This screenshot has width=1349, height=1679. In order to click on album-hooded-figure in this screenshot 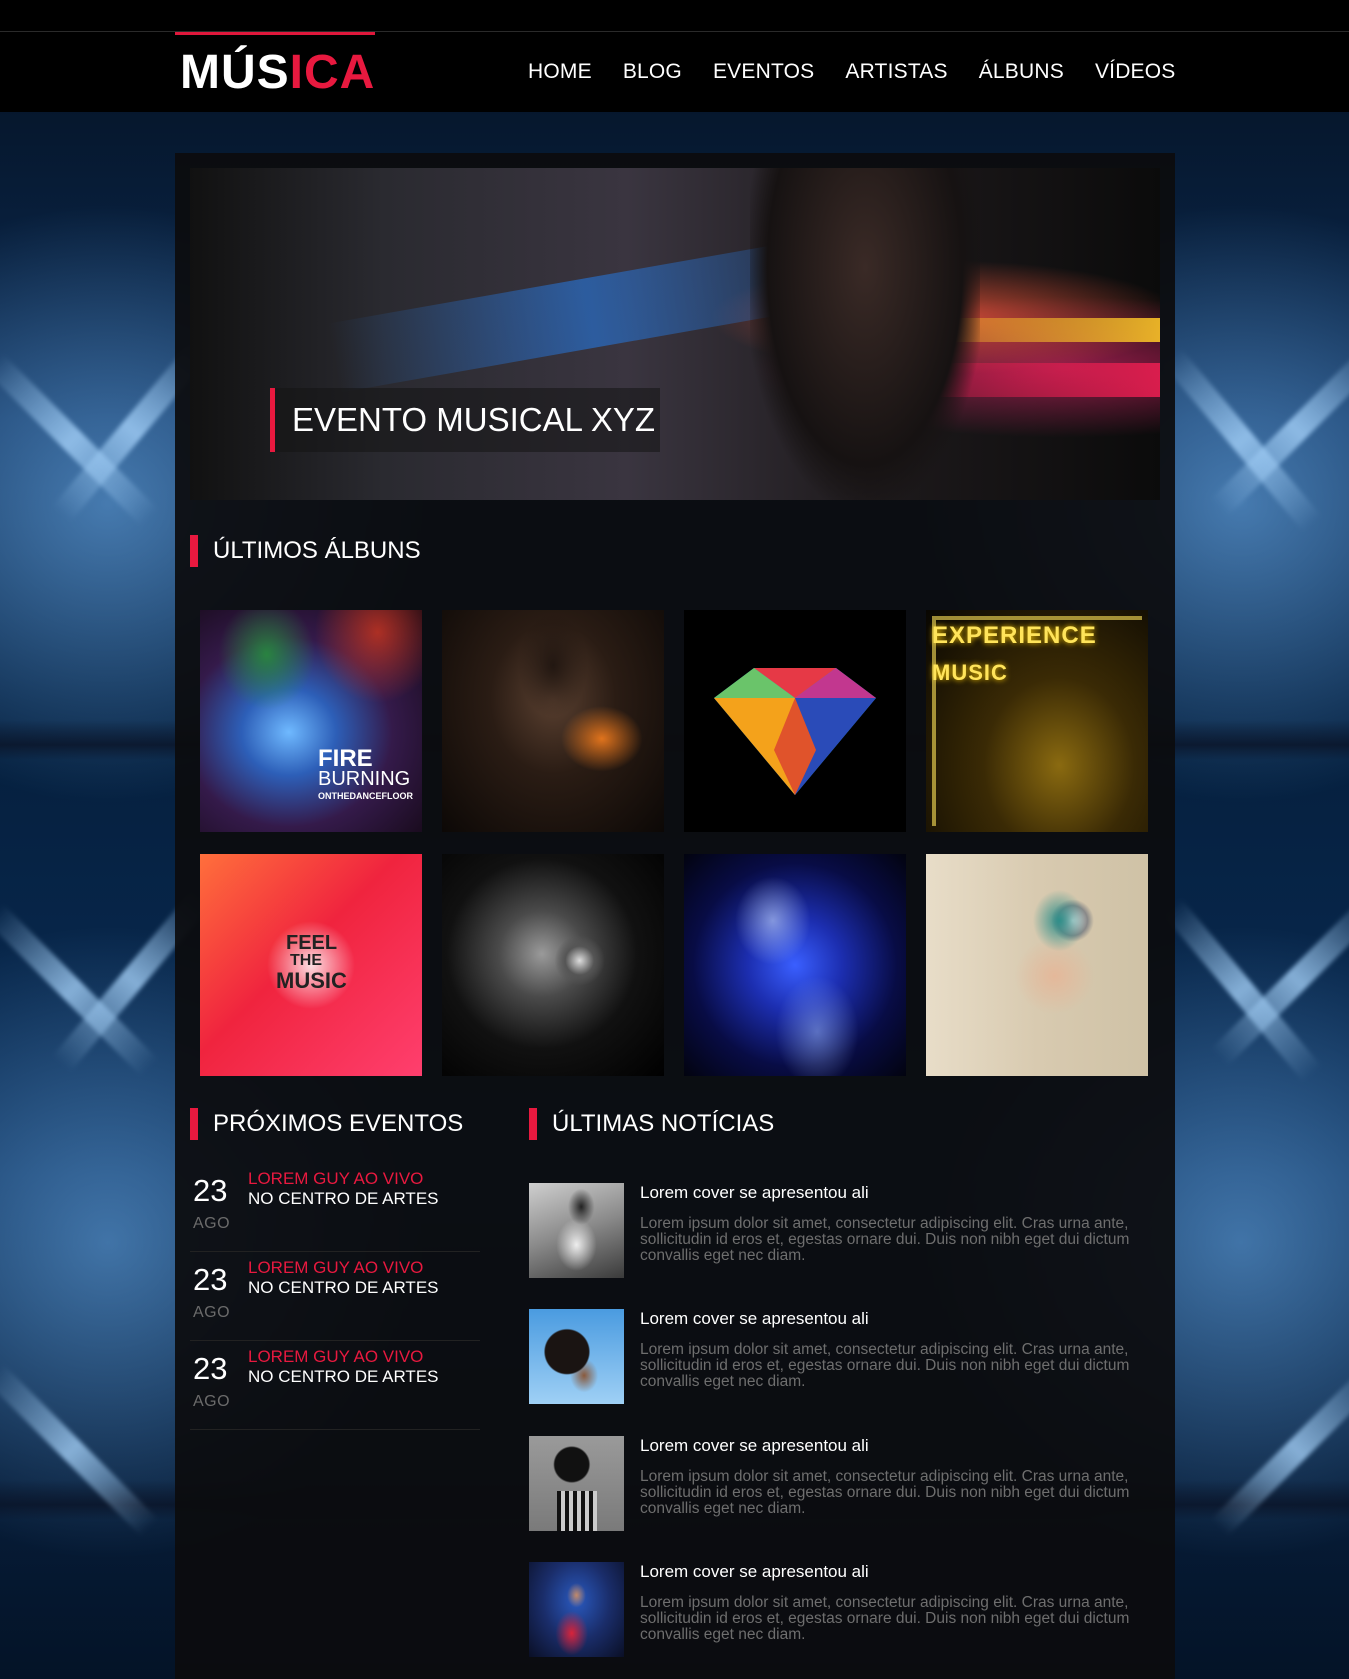, I will do `click(553, 721)`.